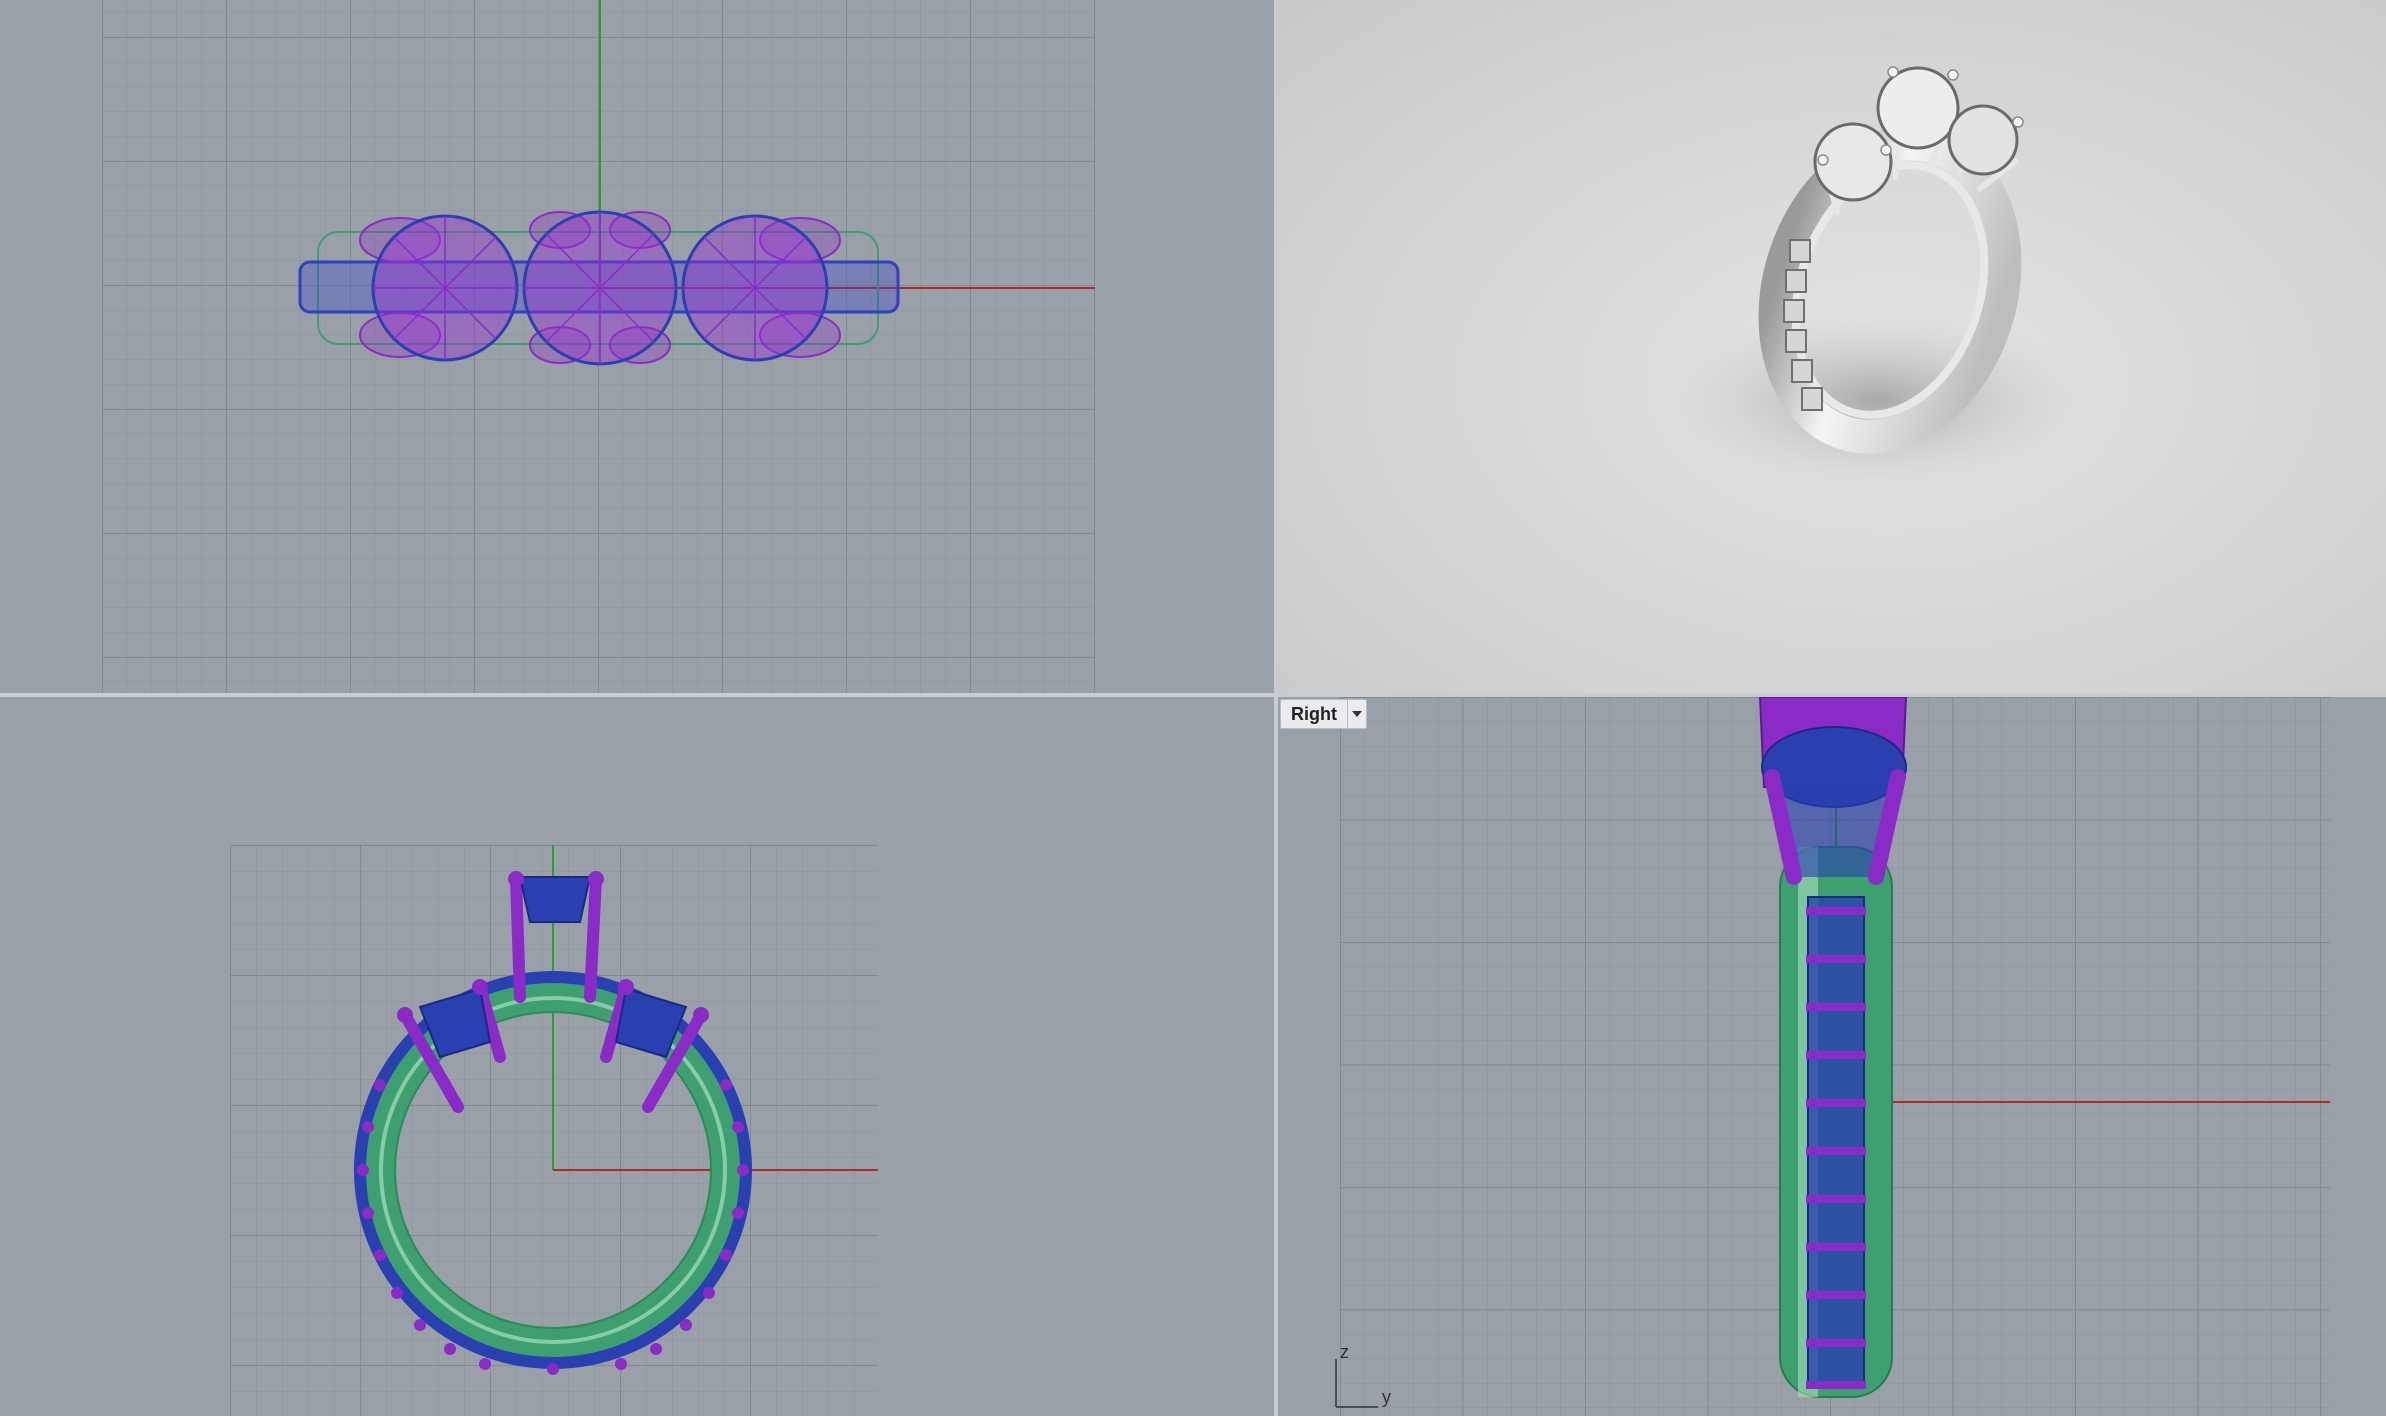  I want to click on viewport-menu-dropdown, so click(1356, 714).